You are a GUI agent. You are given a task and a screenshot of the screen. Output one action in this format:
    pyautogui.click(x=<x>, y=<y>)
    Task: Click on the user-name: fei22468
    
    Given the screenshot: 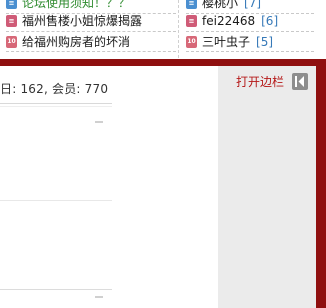 What is the action you would take?
    pyautogui.click(x=228, y=21)
    